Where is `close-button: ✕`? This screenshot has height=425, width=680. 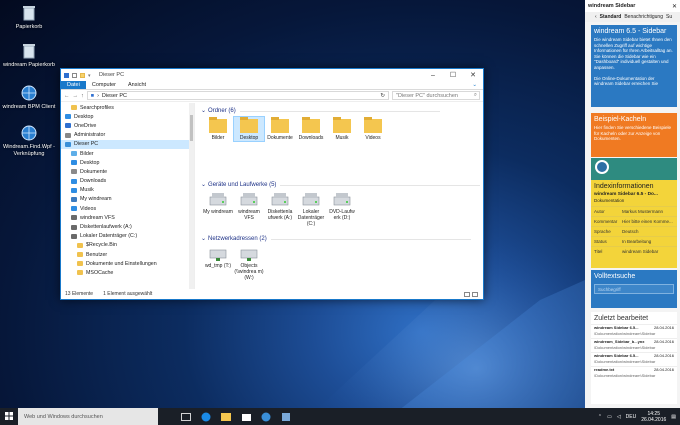 close-button: ✕ is located at coordinates (473, 75).